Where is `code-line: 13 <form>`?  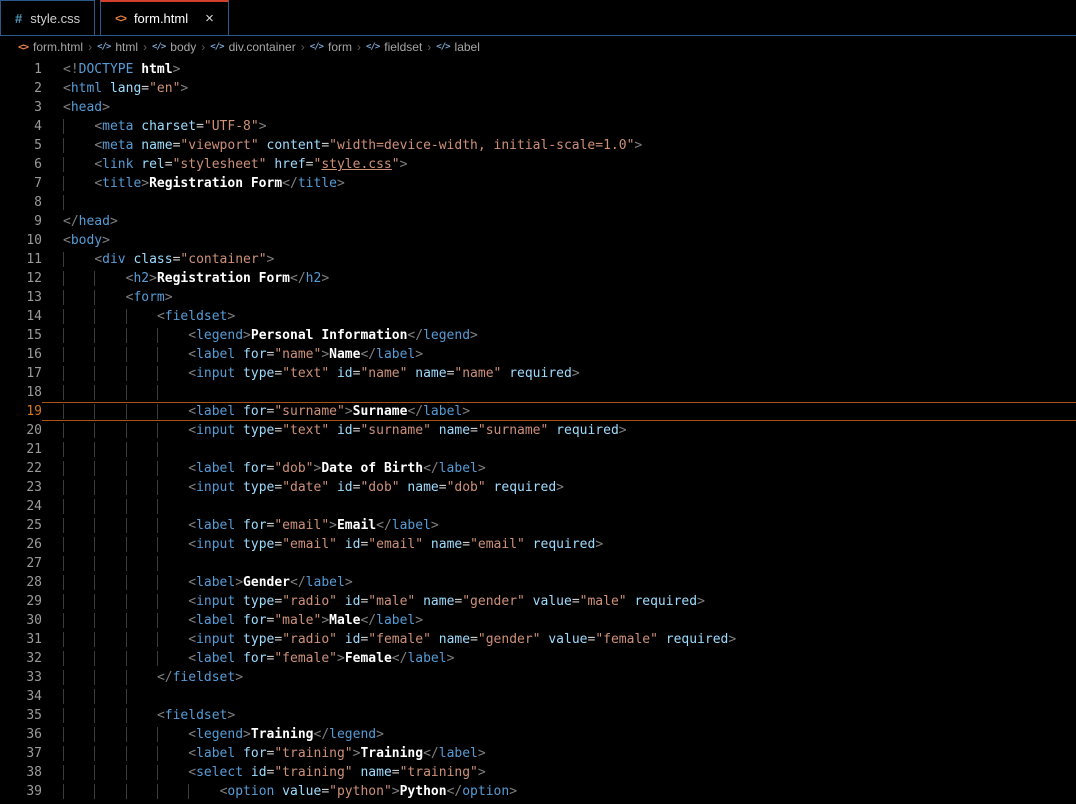
code-line: 13 <form> is located at coordinates (538, 297).